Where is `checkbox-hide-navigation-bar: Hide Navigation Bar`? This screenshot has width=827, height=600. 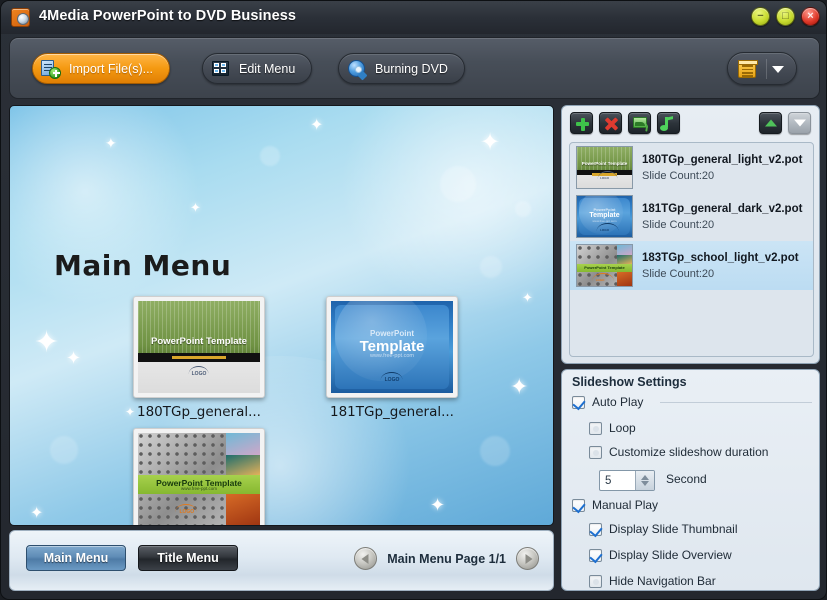 checkbox-hide-navigation-bar: Hide Navigation Bar is located at coordinates (652, 581).